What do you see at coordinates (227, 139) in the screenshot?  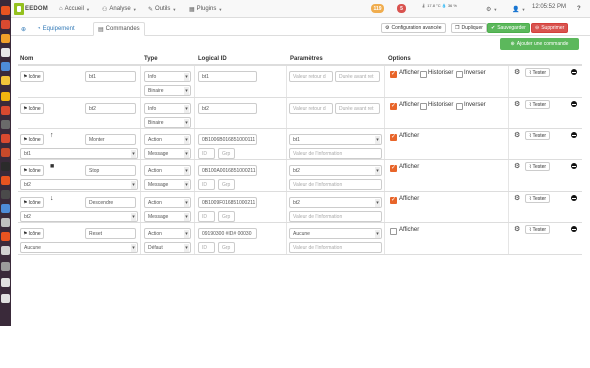 I see `logical-id-input: 0B1006B016851000111` at bounding box center [227, 139].